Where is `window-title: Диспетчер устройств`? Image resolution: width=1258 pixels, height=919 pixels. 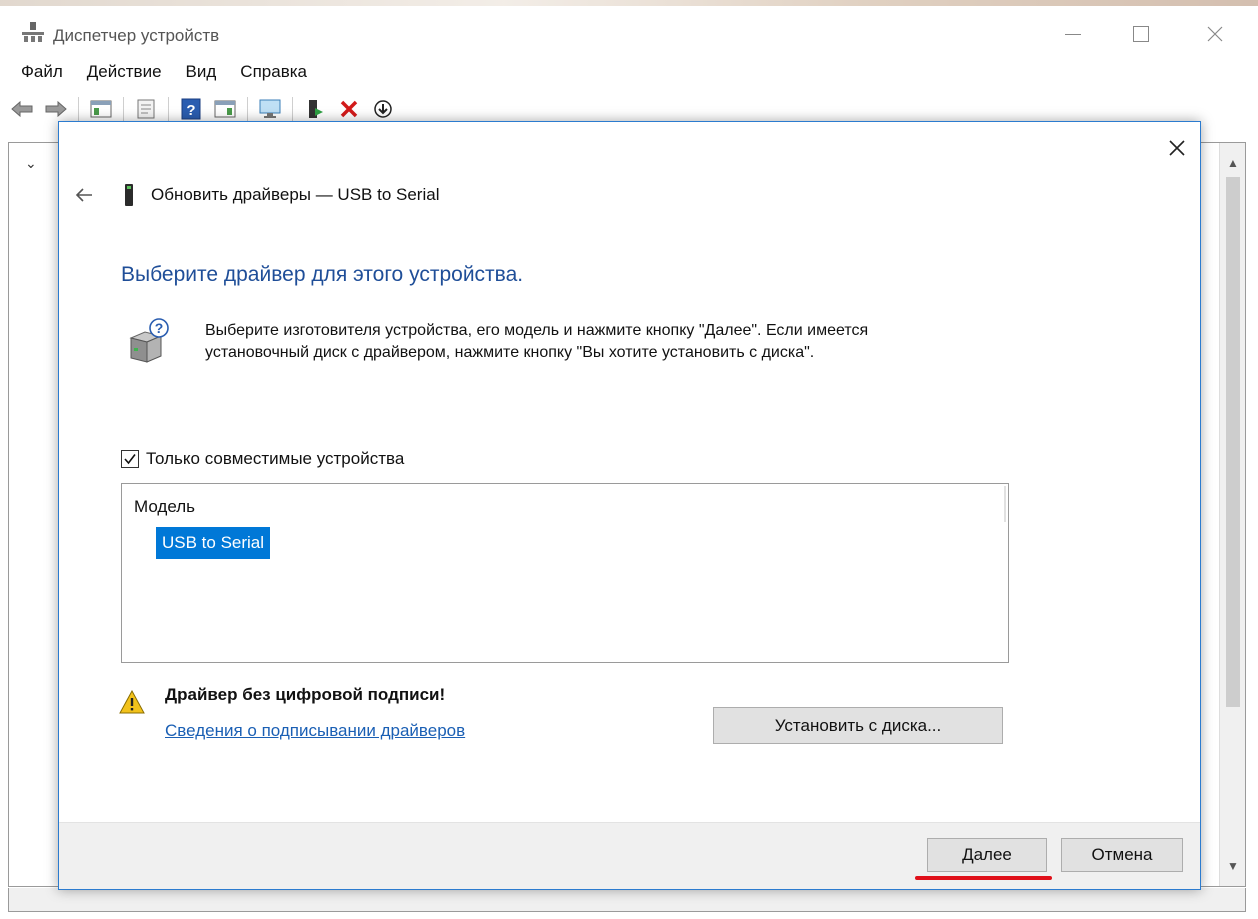 window-title: Диспетчер устройств is located at coordinates (136, 35).